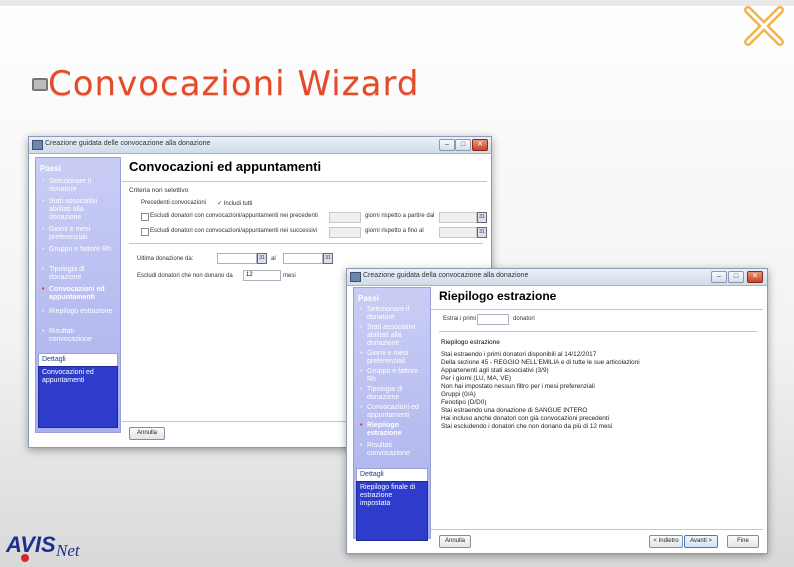 This screenshot has width=794, height=567. I want to click on exclude-months-label: Escludi donatori che non donano da, so click(185, 276).